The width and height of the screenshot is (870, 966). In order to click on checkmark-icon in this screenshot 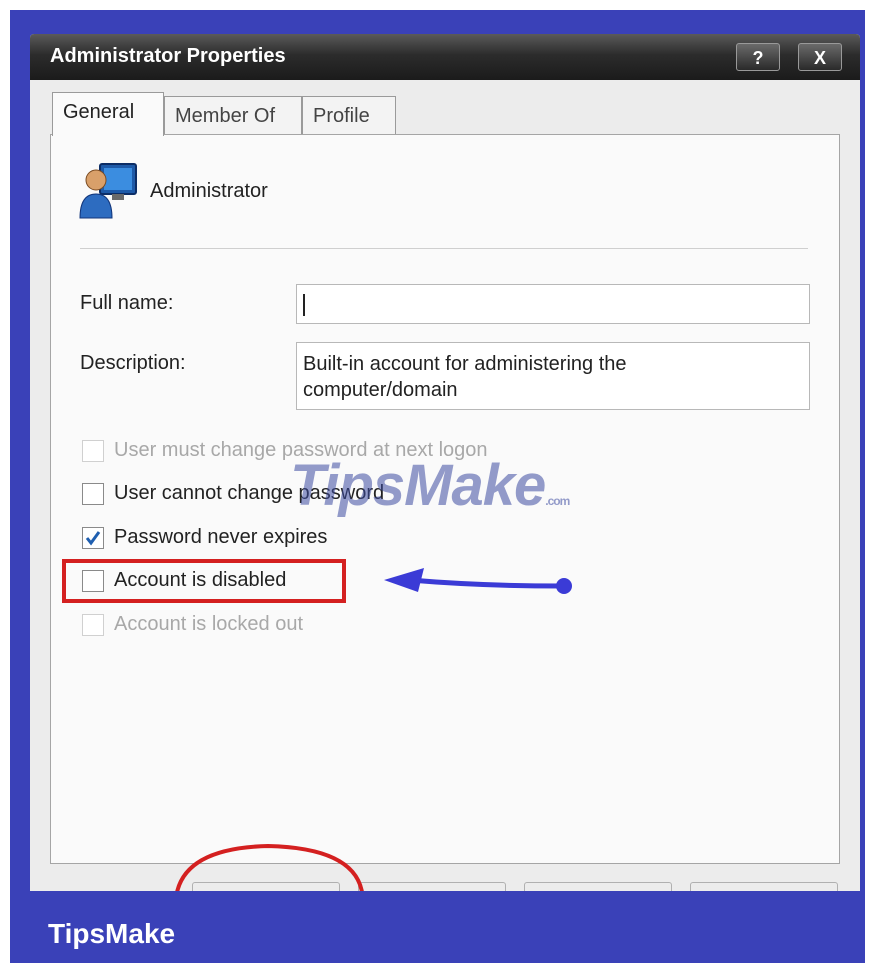, I will do `click(93, 538)`.